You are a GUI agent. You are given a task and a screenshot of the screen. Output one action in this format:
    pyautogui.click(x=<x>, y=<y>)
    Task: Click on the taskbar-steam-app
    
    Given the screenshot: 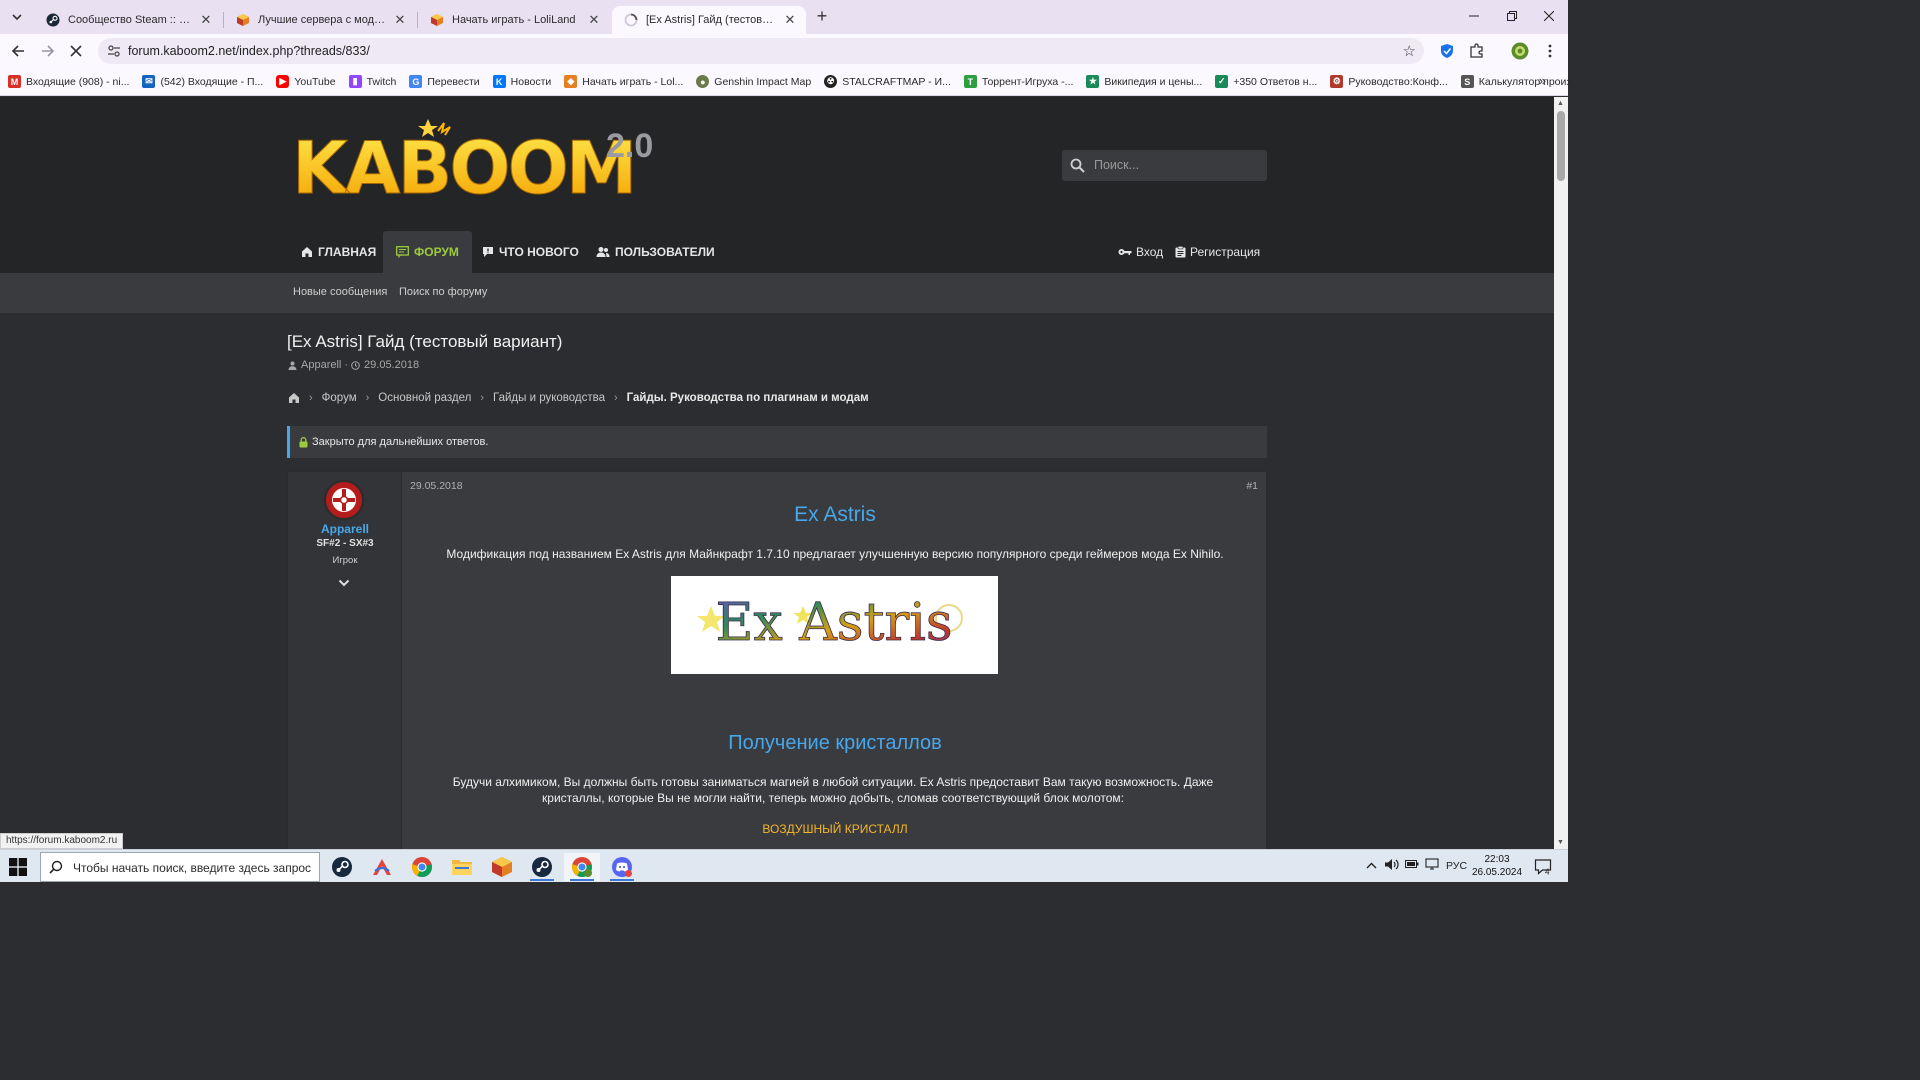 What is the action you would take?
    pyautogui.click(x=342, y=867)
    